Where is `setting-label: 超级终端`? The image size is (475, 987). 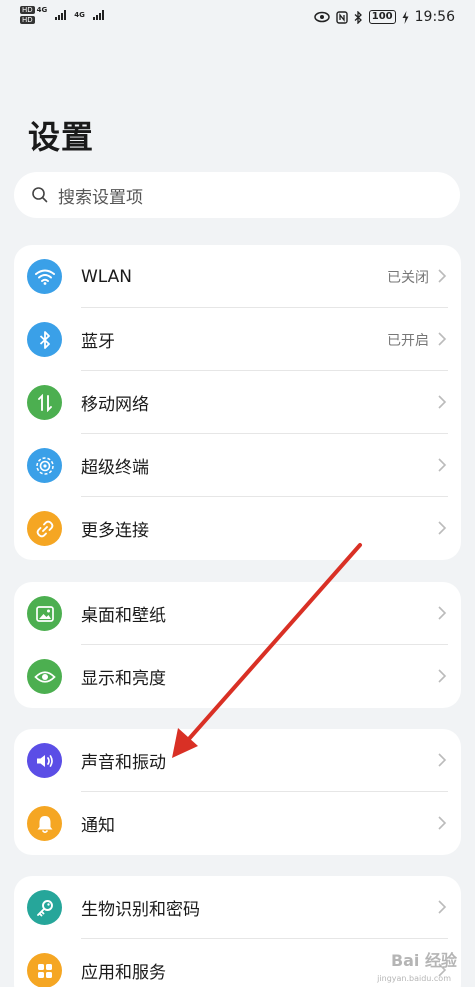 setting-label: 超级终端 is located at coordinates (115, 468).